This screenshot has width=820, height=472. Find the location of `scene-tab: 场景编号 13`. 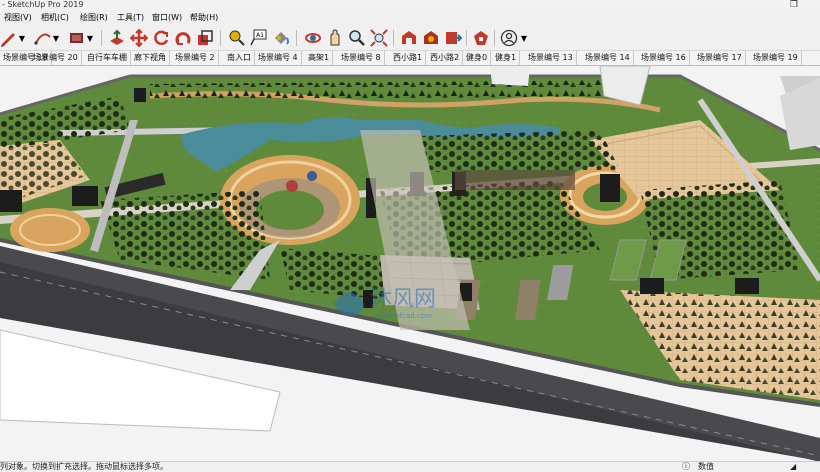

scene-tab: 场景编号 13 is located at coordinates (551, 58).